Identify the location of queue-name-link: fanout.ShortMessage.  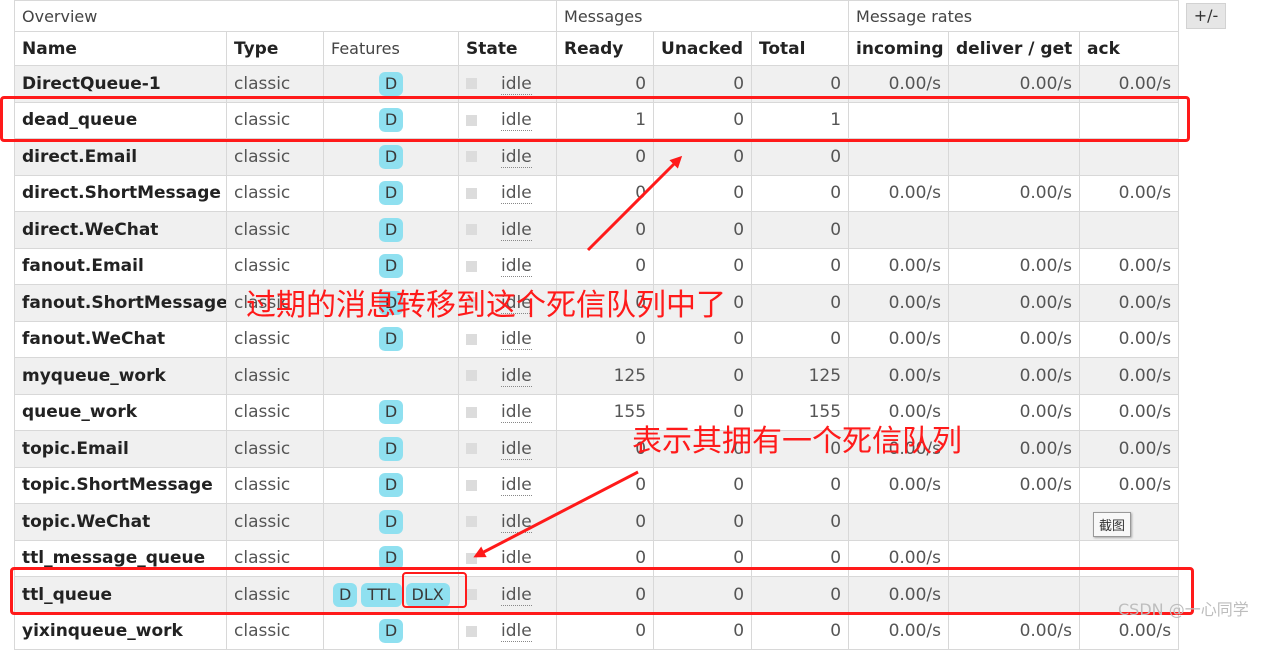
(120, 303).